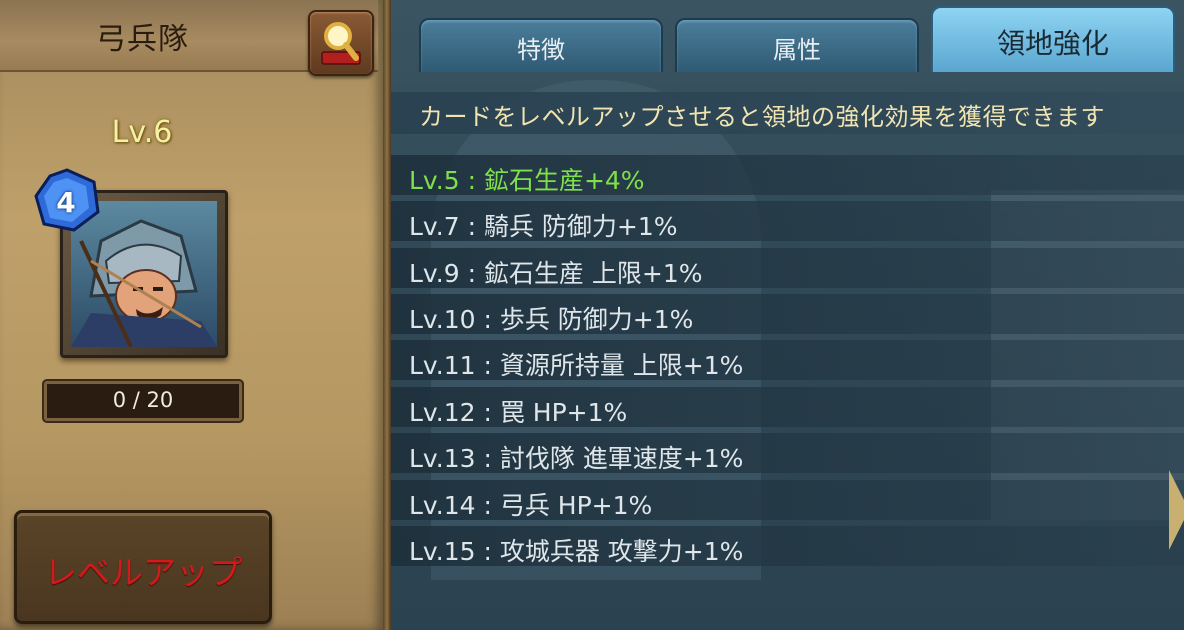  Describe the element at coordinates (143, 572) in the screenshot. I see `level-up-label: レベルアップ` at that location.